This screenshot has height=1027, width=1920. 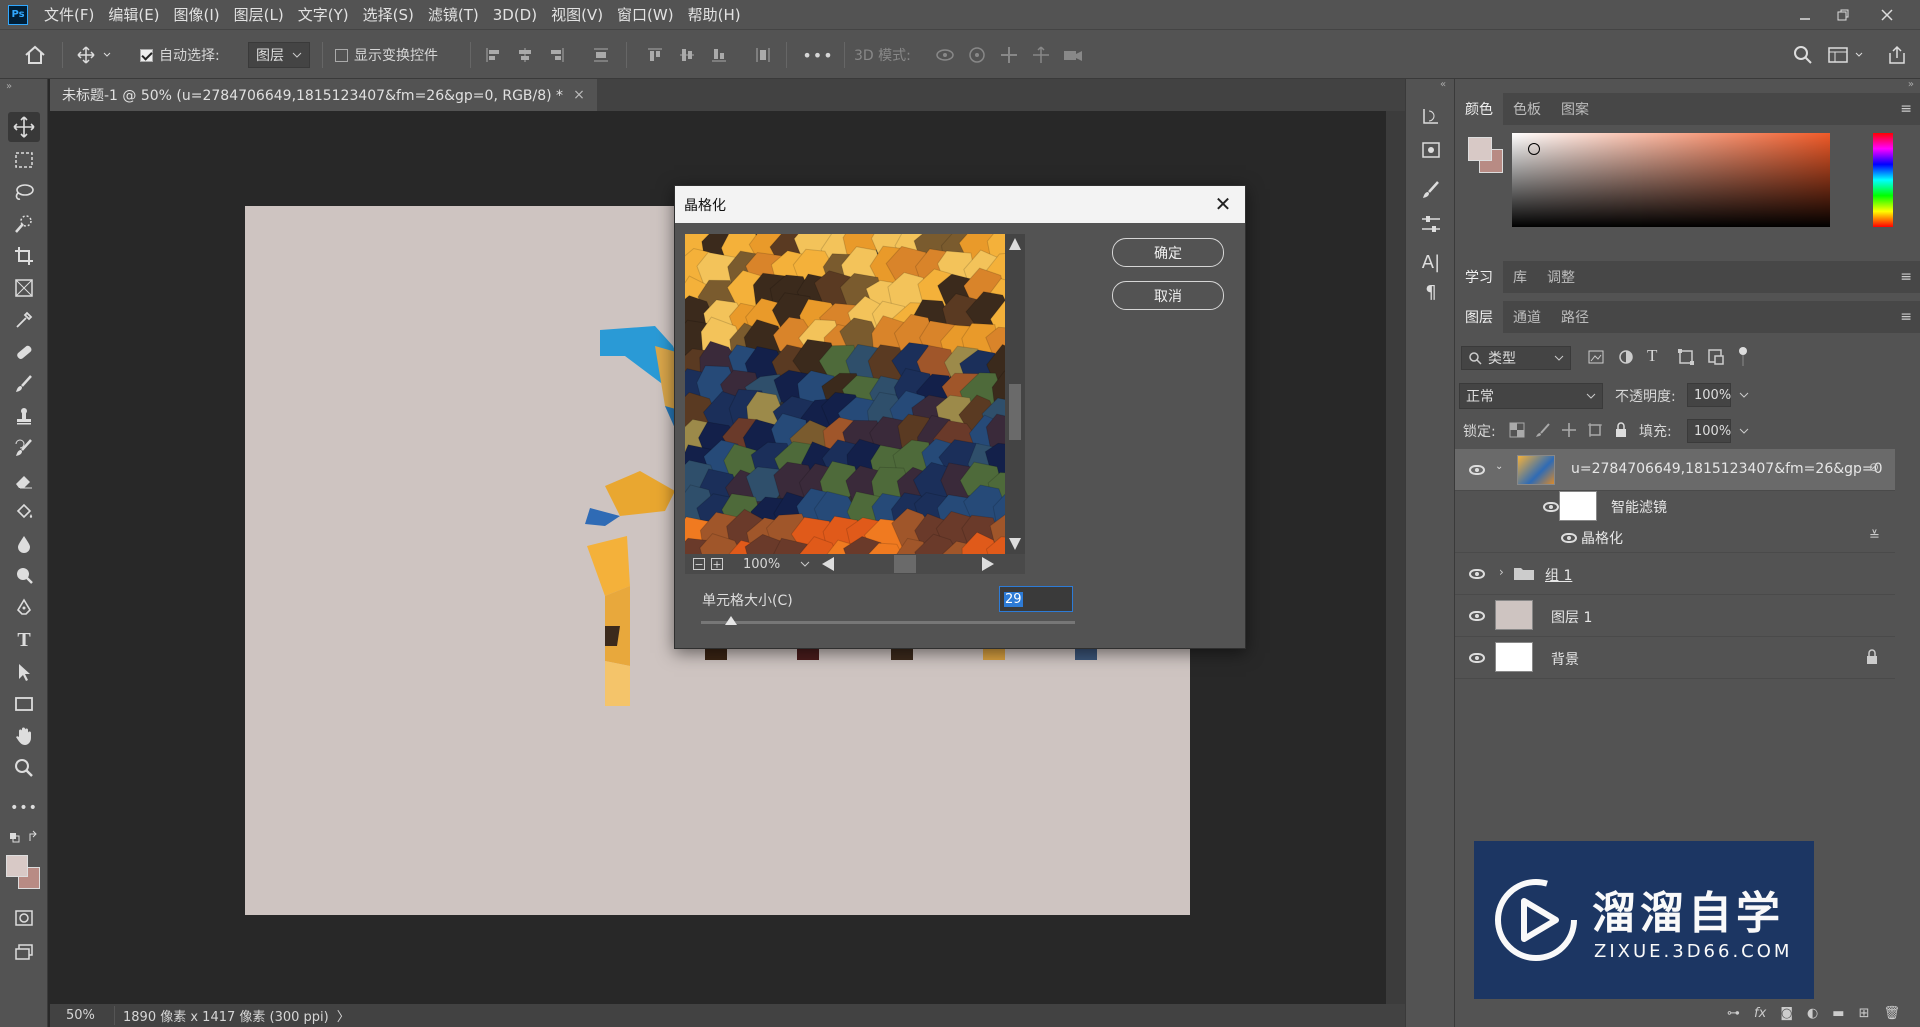 I want to click on menu-edit: 编辑(E), so click(x=133, y=14).